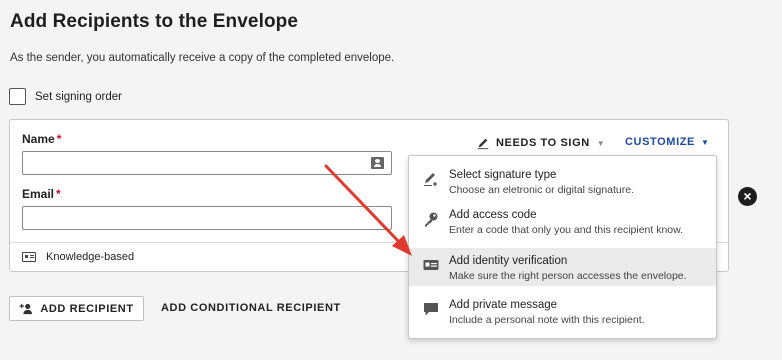 Image resolution: width=782 pixels, height=360 pixels. Describe the element at coordinates (431, 219) in the screenshot. I see `key-icon` at that location.